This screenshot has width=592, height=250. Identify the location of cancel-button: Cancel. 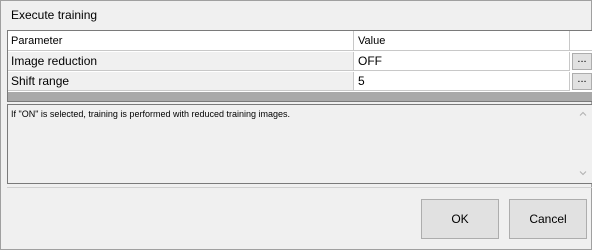
(548, 219).